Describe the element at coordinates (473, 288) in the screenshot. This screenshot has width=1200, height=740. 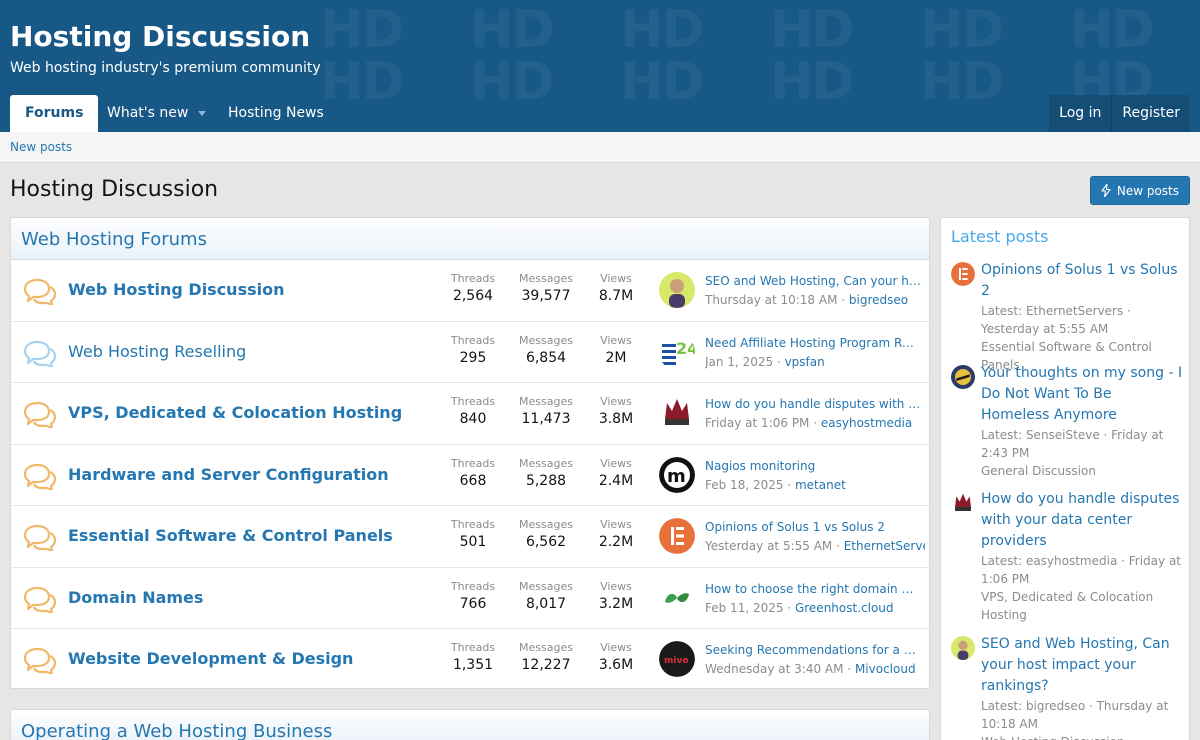
I see `threads-stat: Threads 2,564` at that location.